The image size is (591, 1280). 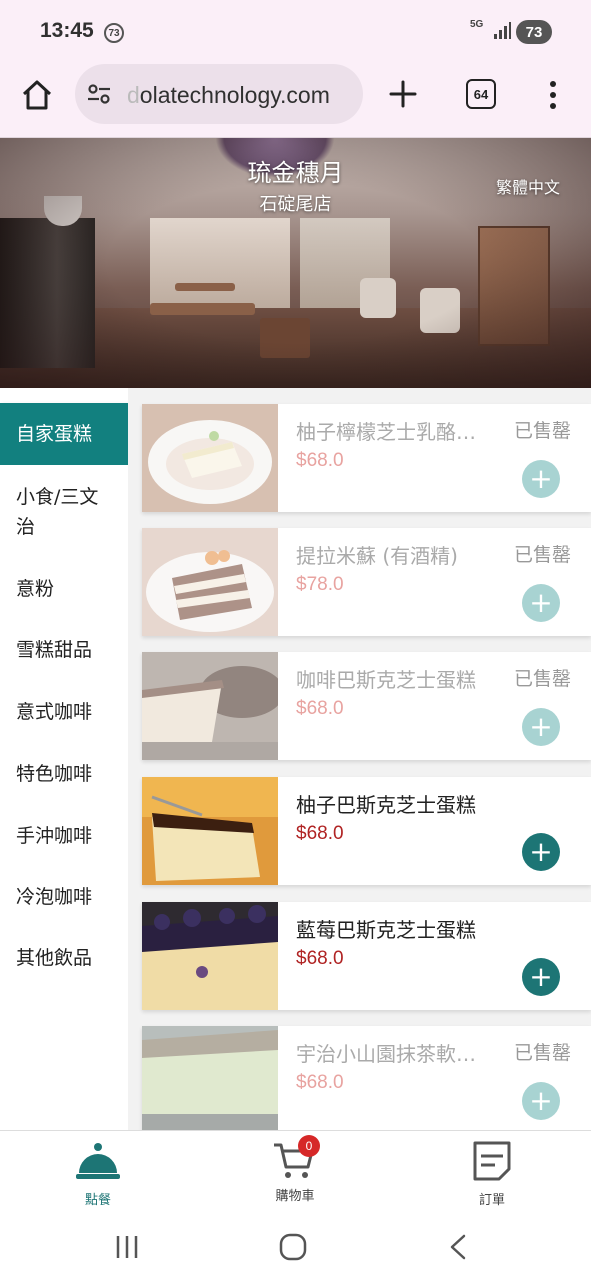 What do you see at coordinates (386, 930) in the screenshot?
I see `product-name: 藍莓巴斯克芝士蛋糕` at bounding box center [386, 930].